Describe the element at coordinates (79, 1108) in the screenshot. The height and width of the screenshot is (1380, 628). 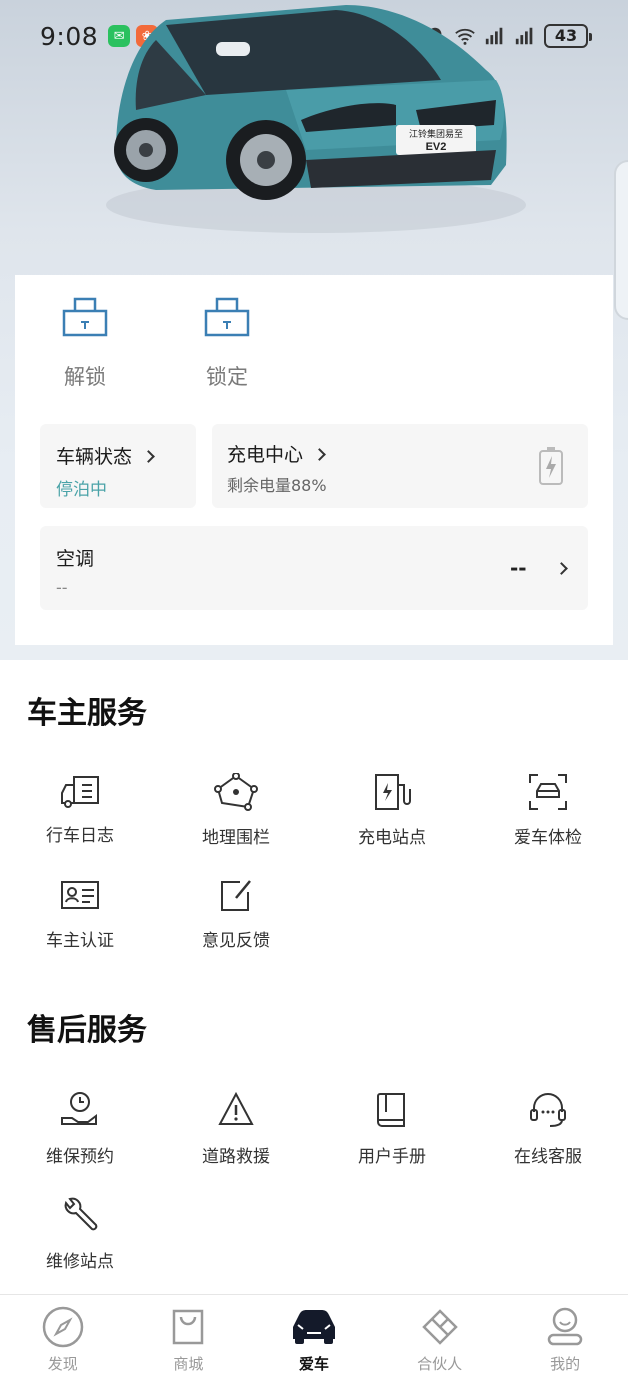
I see `maintenance-booking-icon` at that location.